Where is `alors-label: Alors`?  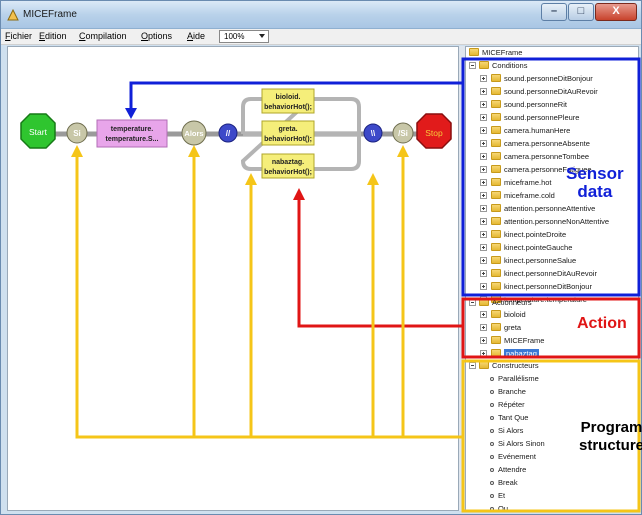 alors-label: Alors is located at coordinates (193, 133).